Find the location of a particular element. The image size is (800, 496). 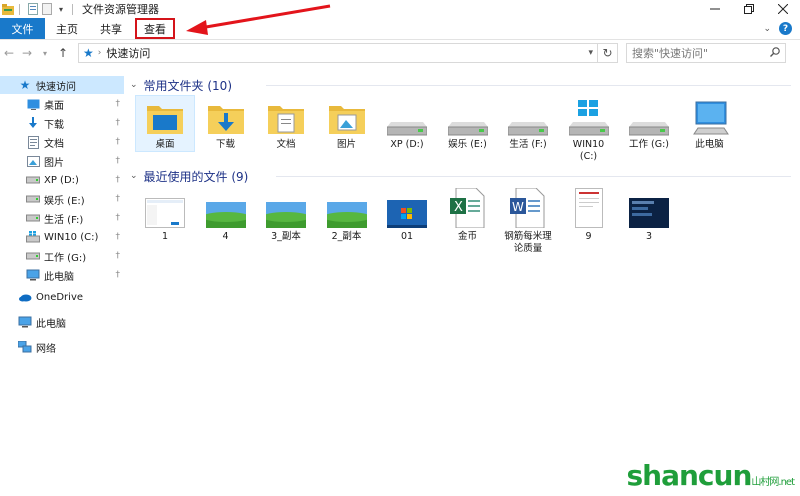

close-button is located at coordinates (783, 9).